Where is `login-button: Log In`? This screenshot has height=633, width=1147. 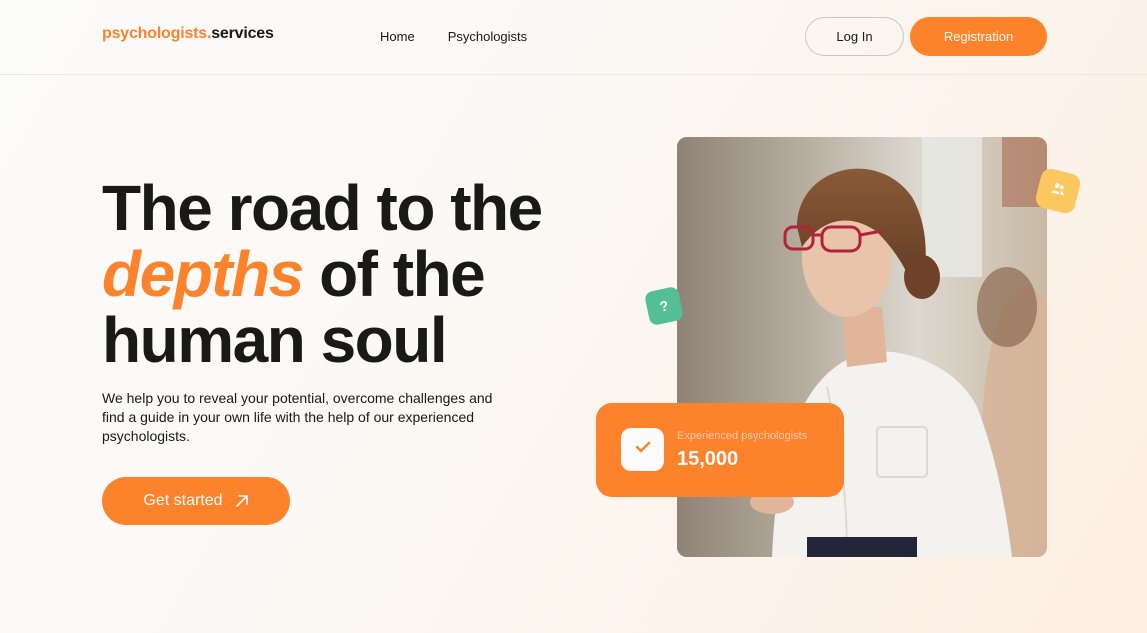 login-button: Log In is located at coordinates (854, 36).